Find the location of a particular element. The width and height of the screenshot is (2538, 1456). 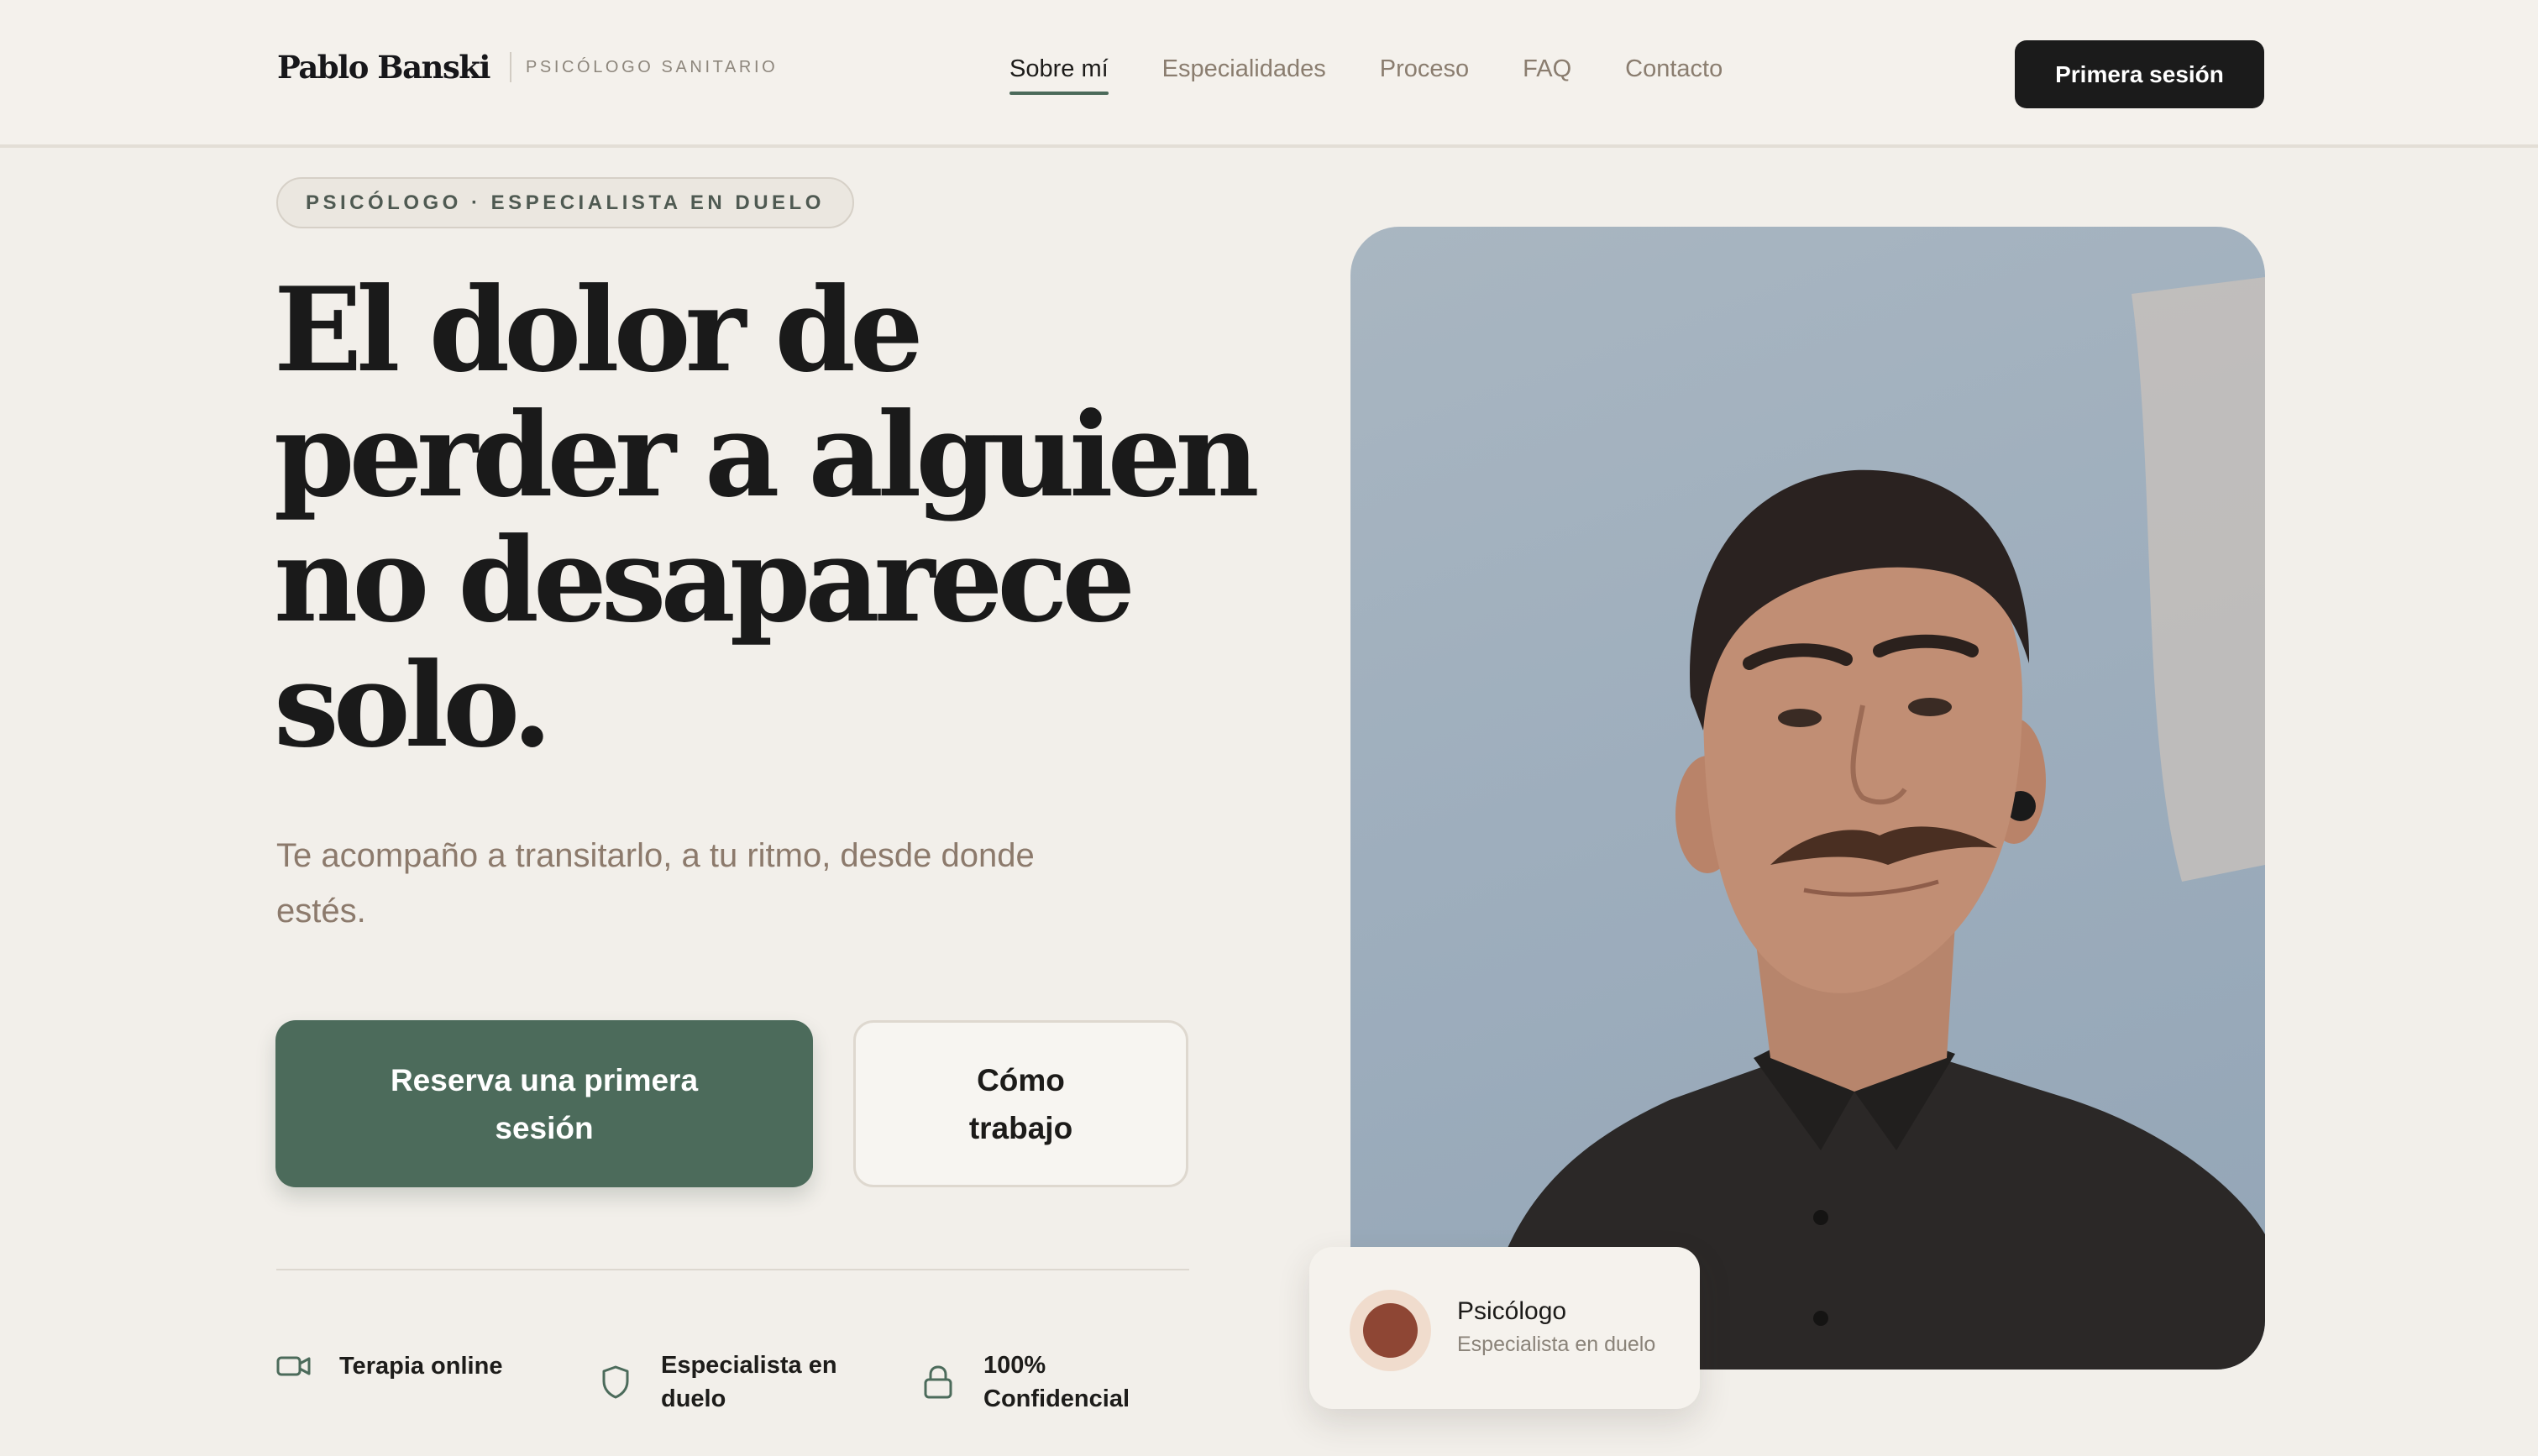

shield-icon is located at coordinates (615, 1382).